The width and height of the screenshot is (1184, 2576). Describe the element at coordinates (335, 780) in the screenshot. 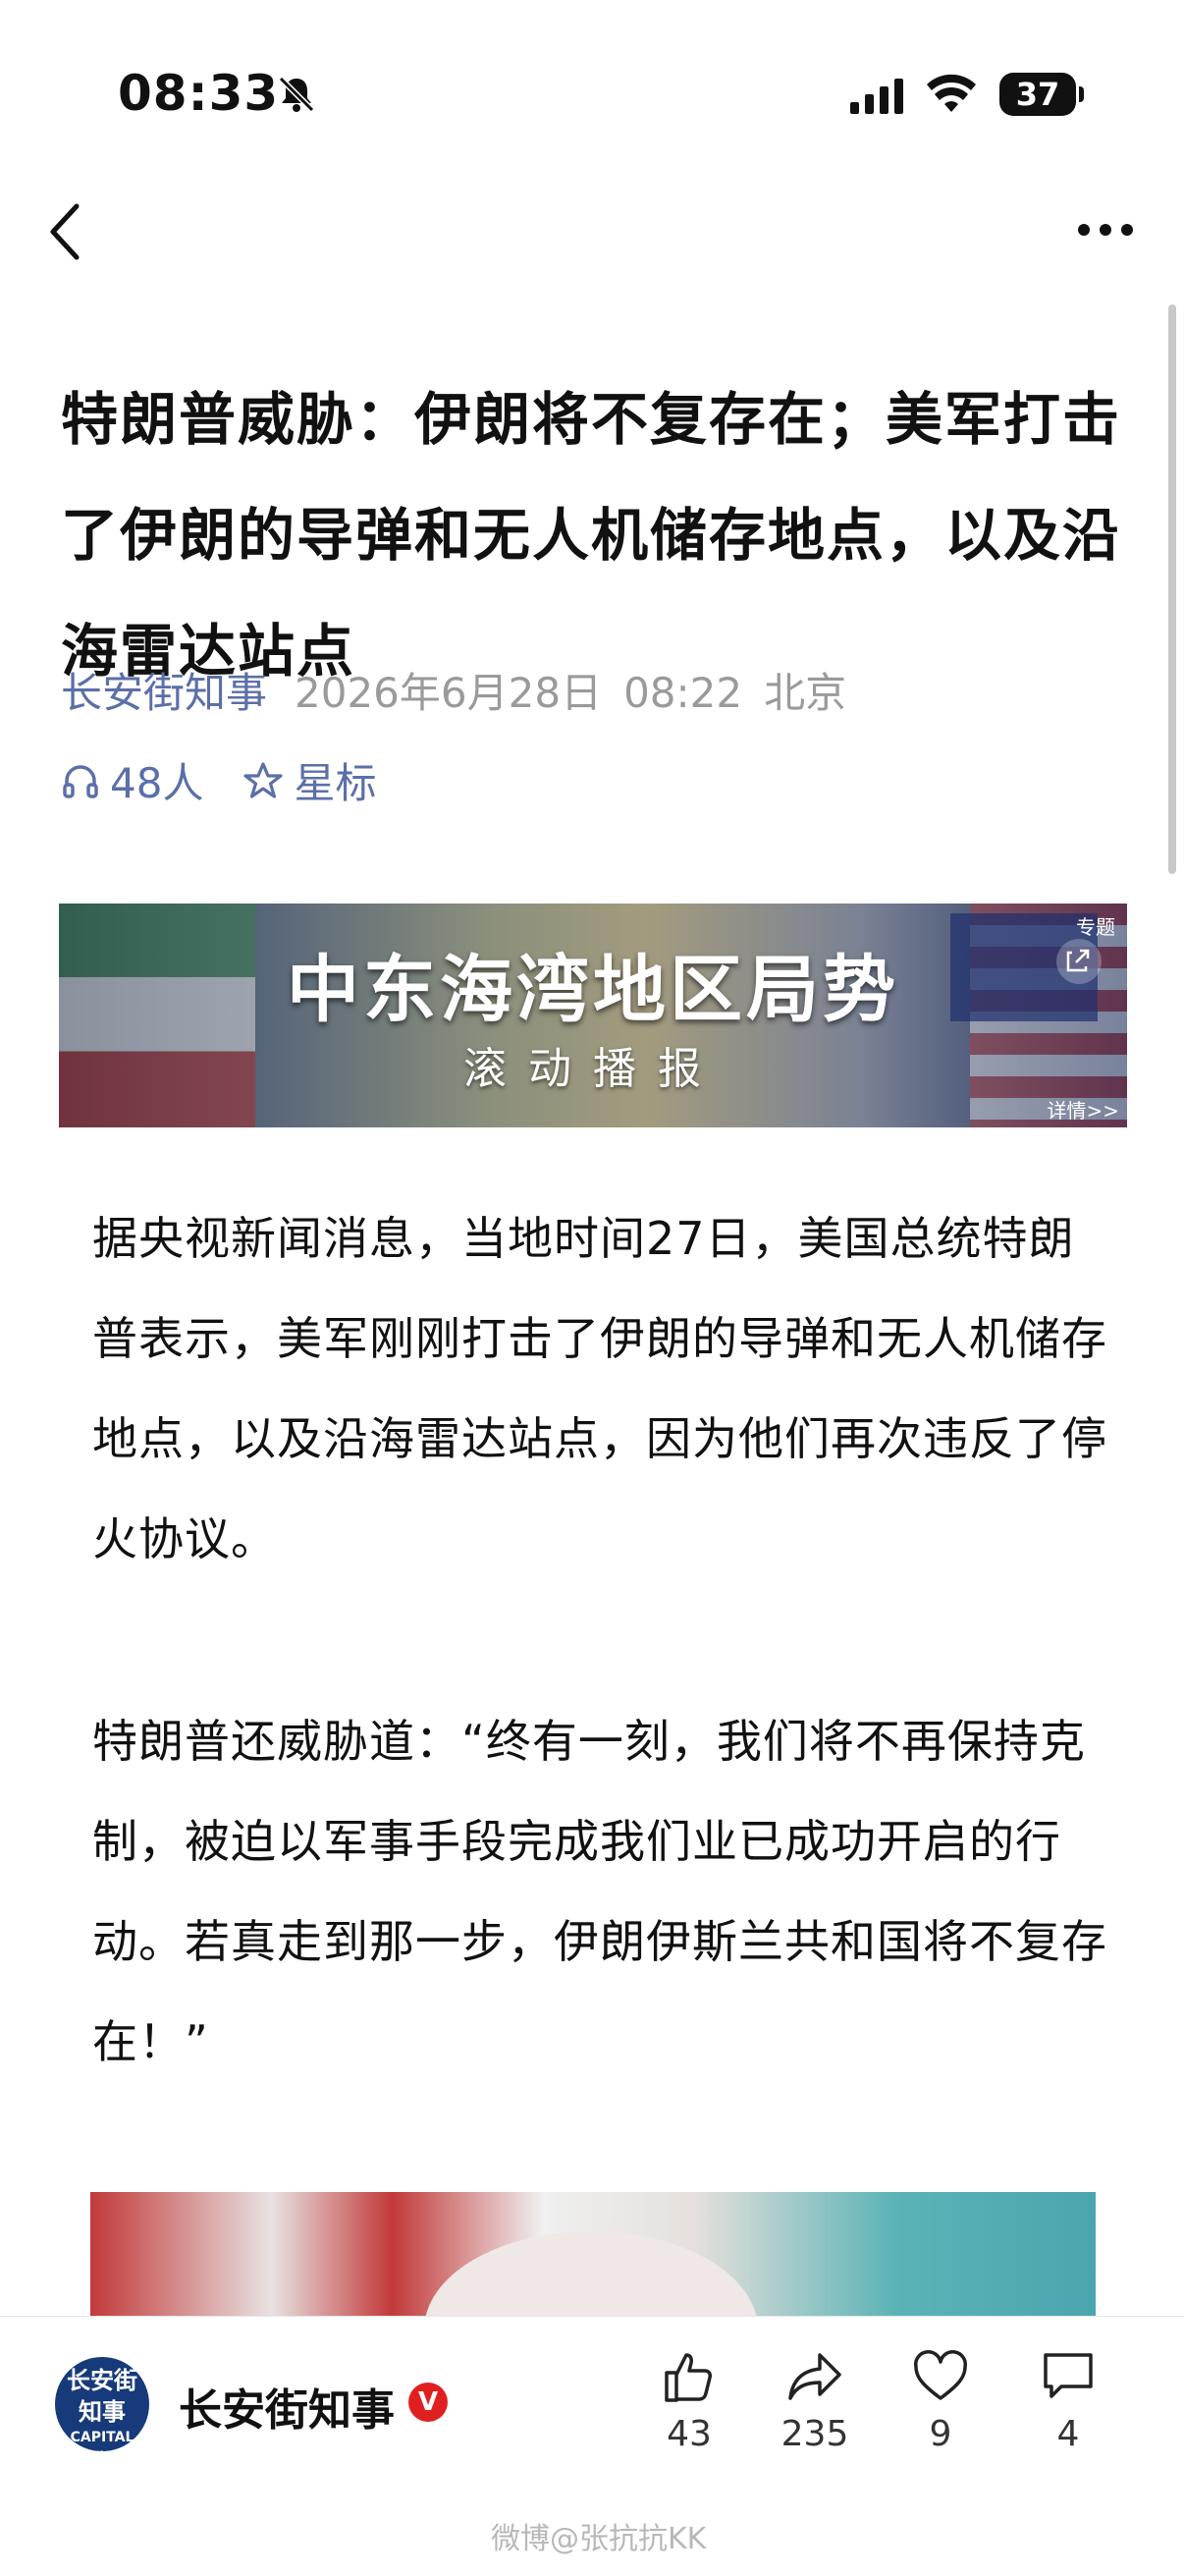

I see `star-label: 星标` at that location.